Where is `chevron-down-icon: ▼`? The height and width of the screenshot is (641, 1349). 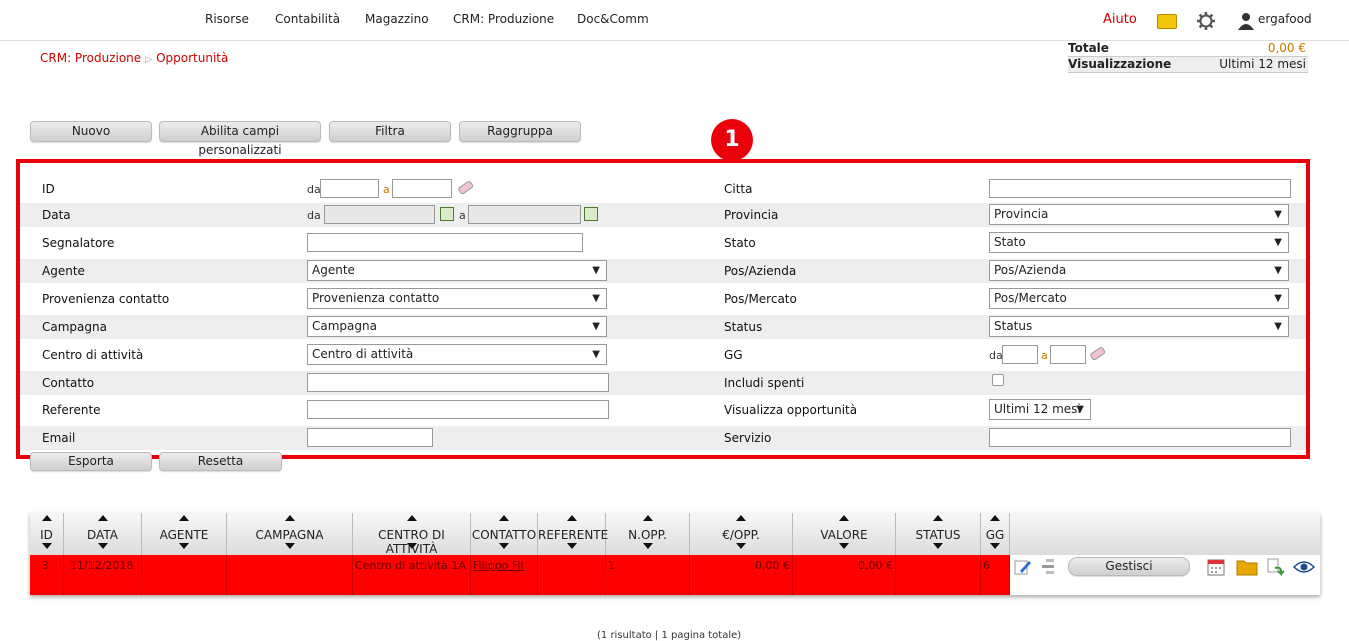
chevron-down-icon: ▼ is located at coordinates (1278, 298).